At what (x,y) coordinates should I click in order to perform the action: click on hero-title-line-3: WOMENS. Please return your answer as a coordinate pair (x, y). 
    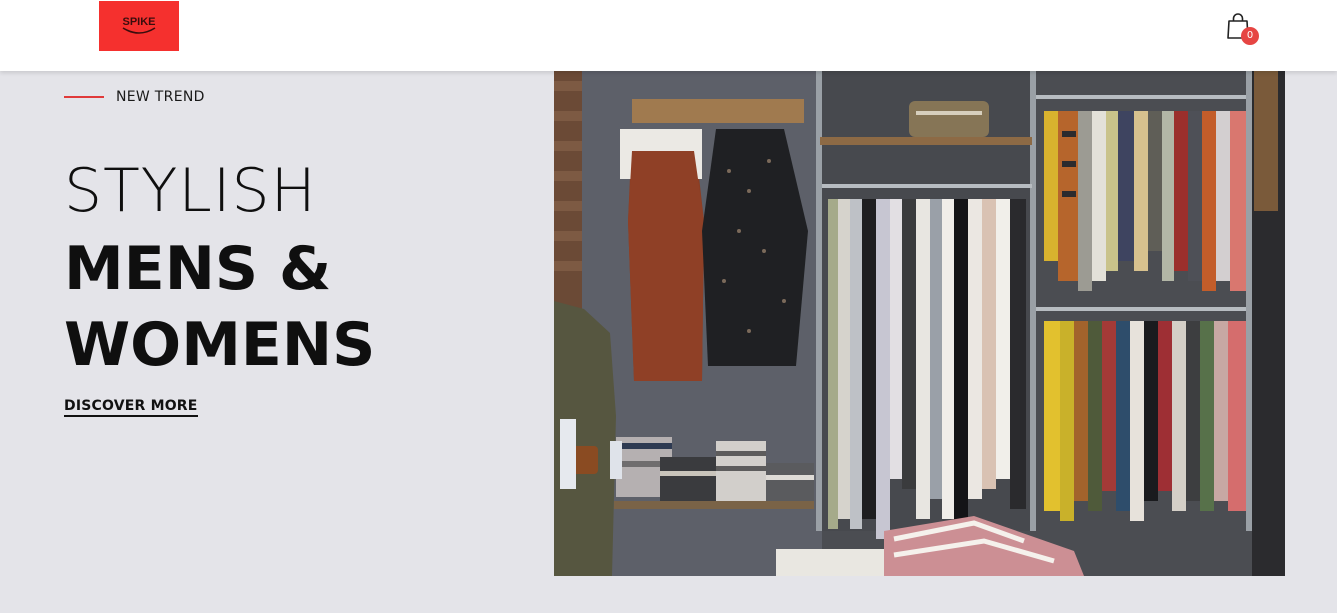
    Looking at the image, I should click on (220, 345).